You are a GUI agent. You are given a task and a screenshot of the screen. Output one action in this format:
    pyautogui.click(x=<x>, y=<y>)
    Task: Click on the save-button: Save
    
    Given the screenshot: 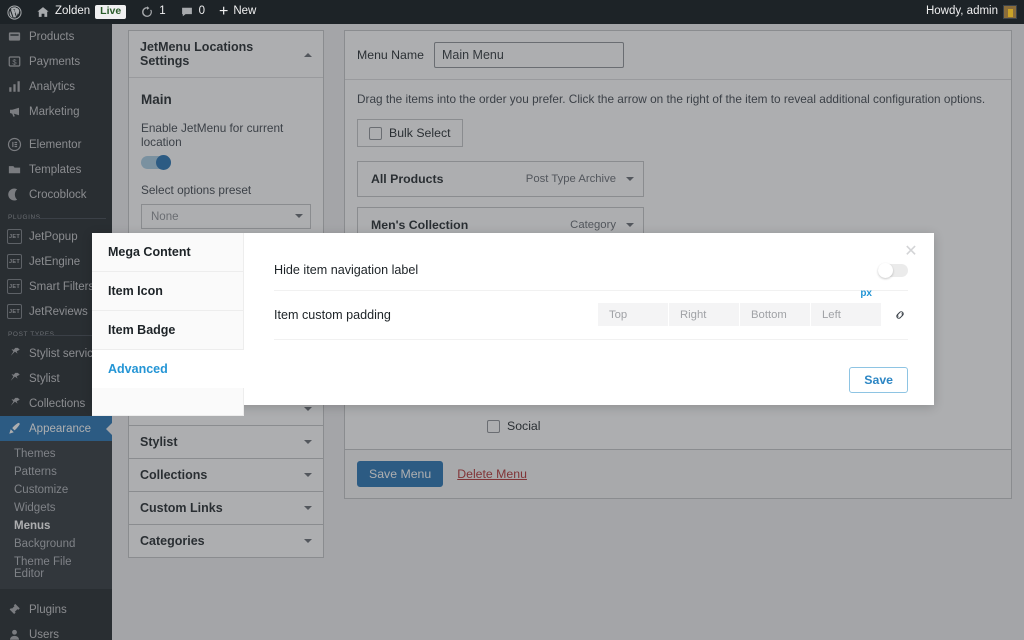 What is the action you would take?
    pyautogui.click(x=878, y=380)
    